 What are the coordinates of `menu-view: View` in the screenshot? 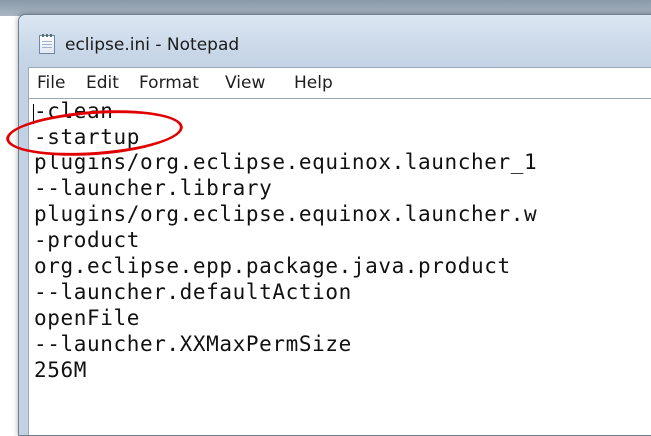 It's located at (245, 83).